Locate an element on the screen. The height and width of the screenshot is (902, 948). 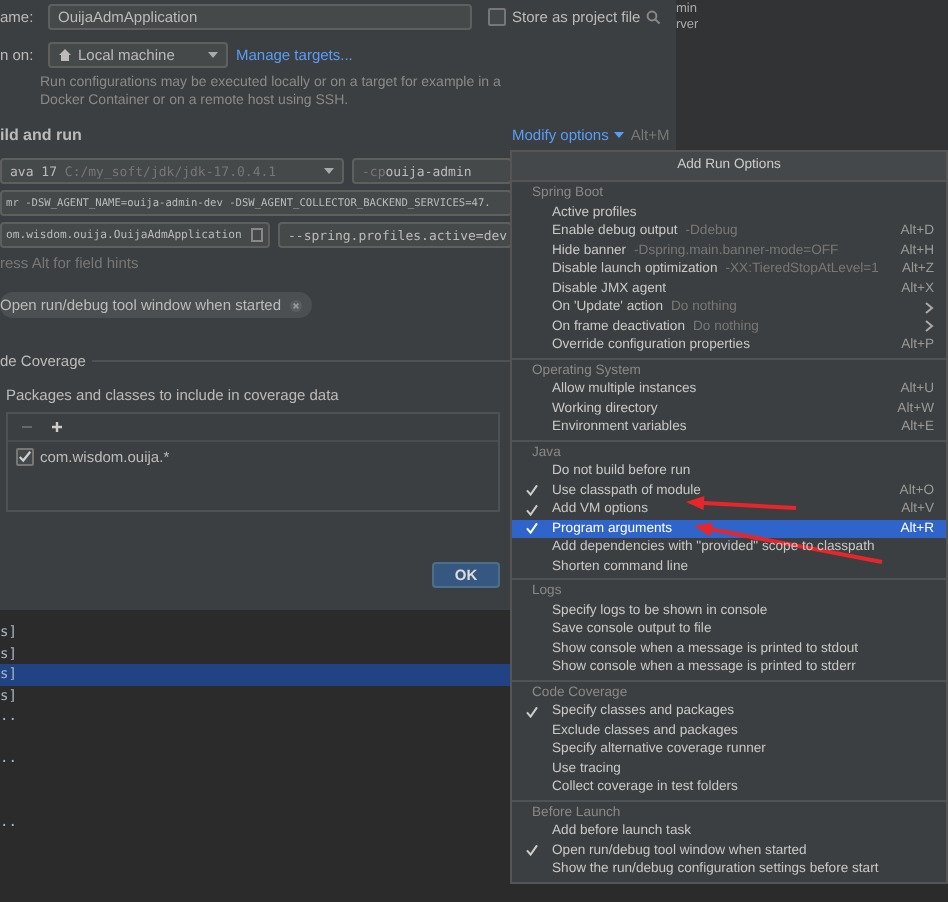
section-heading: ild and run is located at coordinates (42, 134).